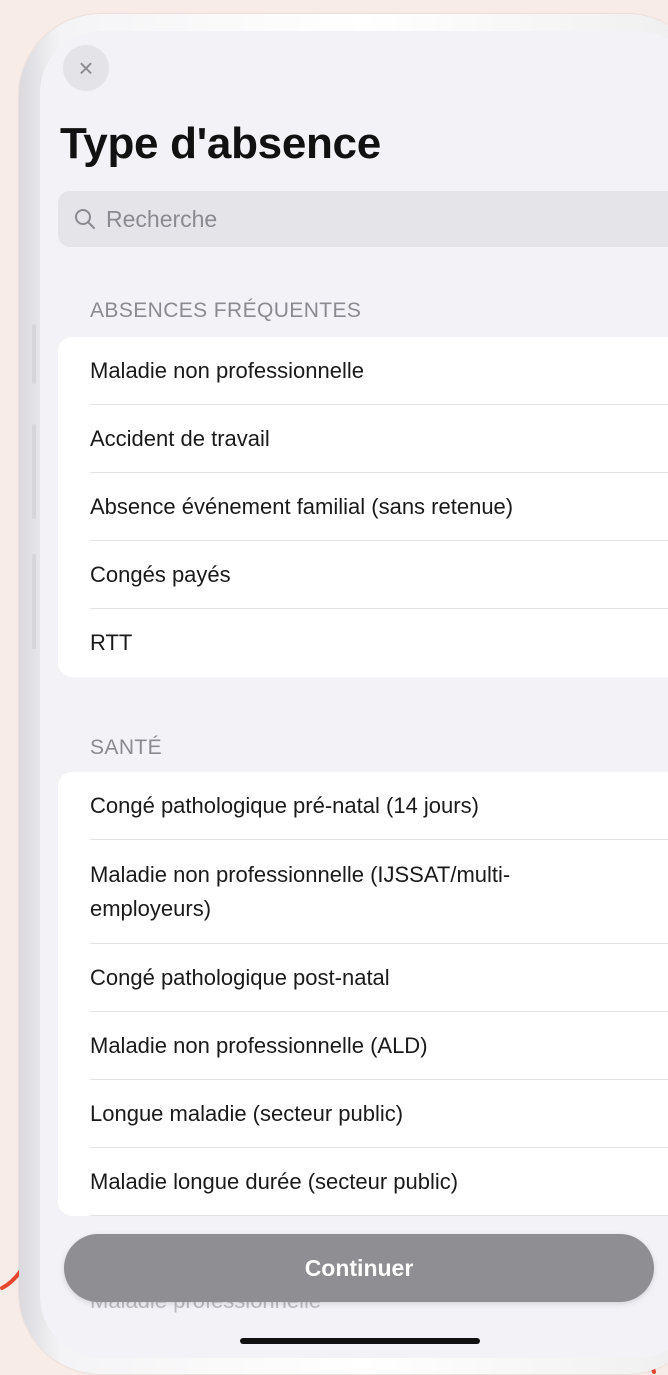 This screenshot has height=1375, width=668. Describe the element at coordinates (274, 1181) in the screenshot. I see `list-item-label: Maladie longue durée (secteur public)` at that location.